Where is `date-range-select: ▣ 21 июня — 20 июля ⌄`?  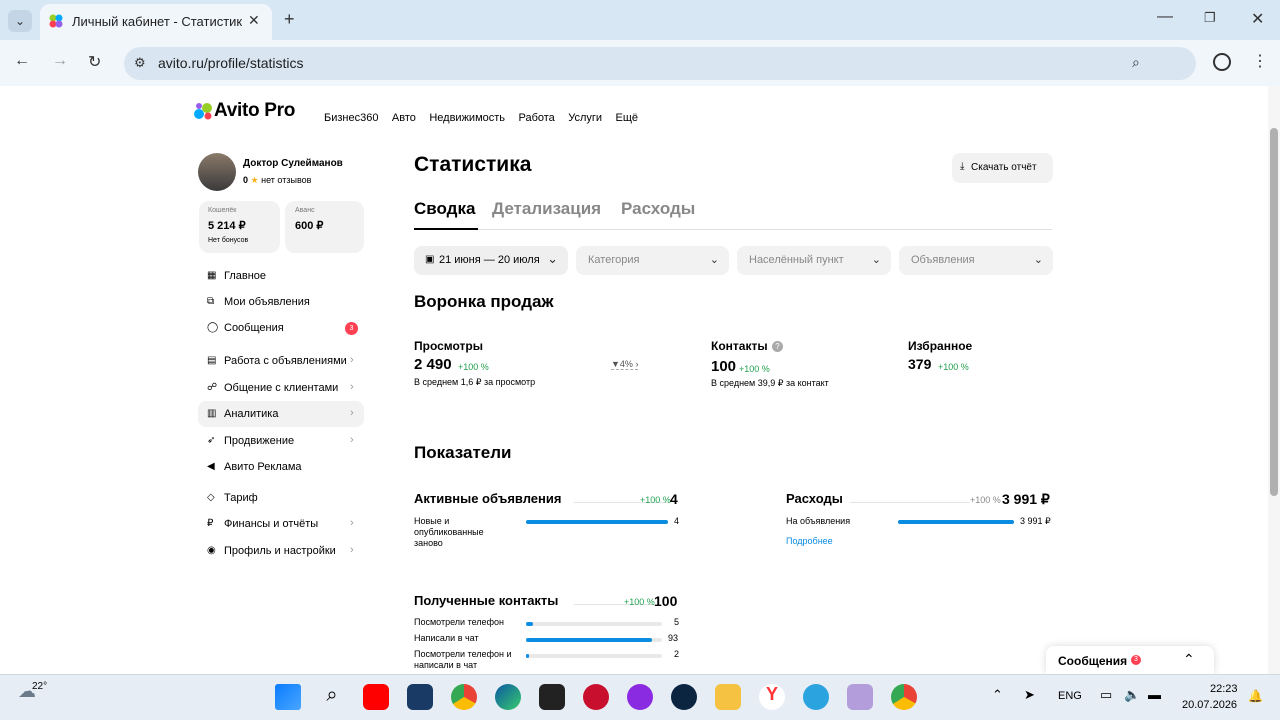
date-range-select: ▣ 21 июня — 20 июля ⌄ is located at coordinates (491, 260).